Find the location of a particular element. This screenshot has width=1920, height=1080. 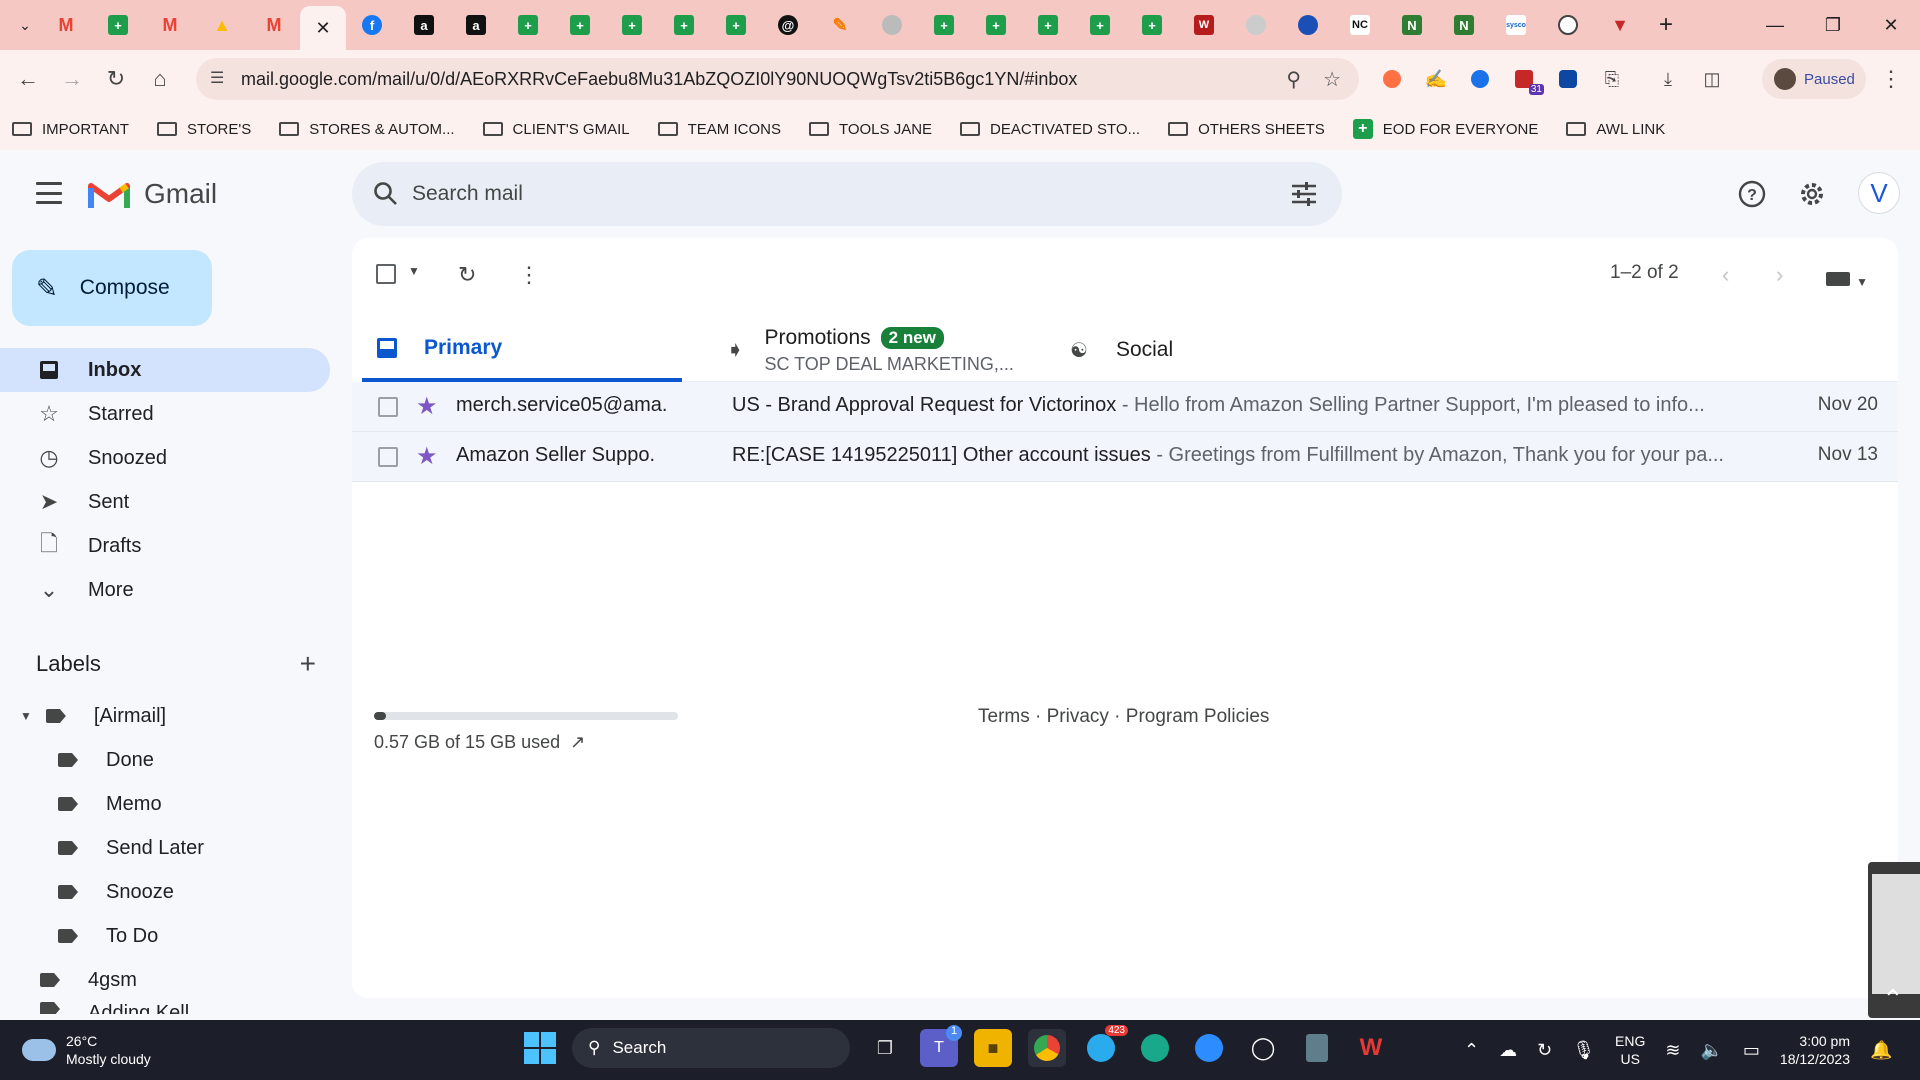

search-icon is located at coordinates (386, 194).